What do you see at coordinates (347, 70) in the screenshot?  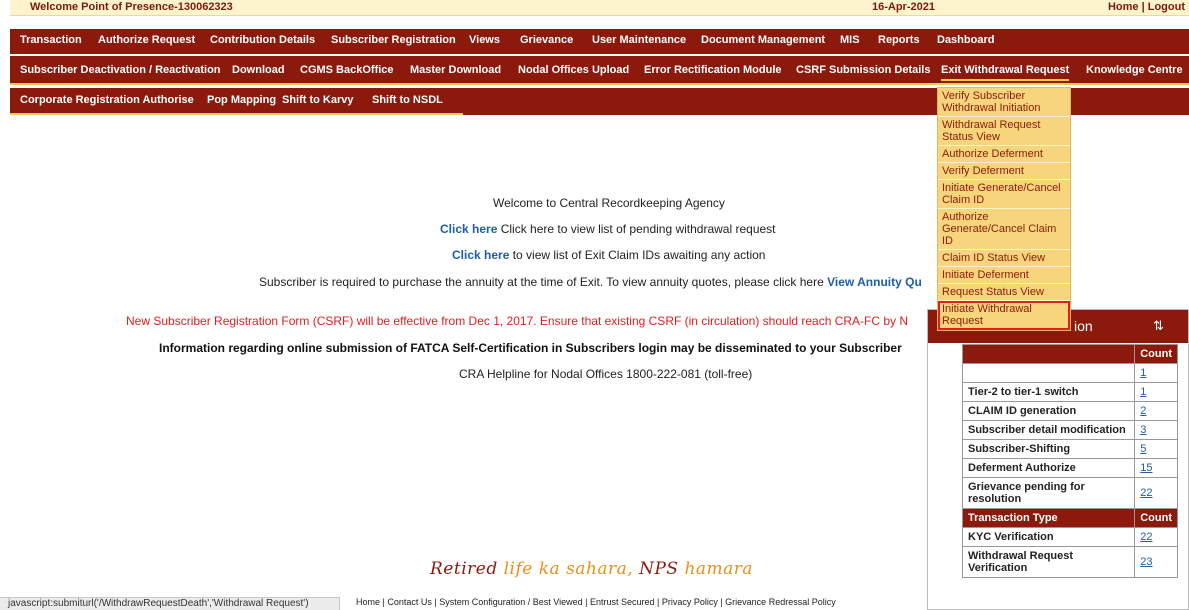 I see `nav-cgms-backoffice: CGMS BackOffice` at bounding box center [347, 70].